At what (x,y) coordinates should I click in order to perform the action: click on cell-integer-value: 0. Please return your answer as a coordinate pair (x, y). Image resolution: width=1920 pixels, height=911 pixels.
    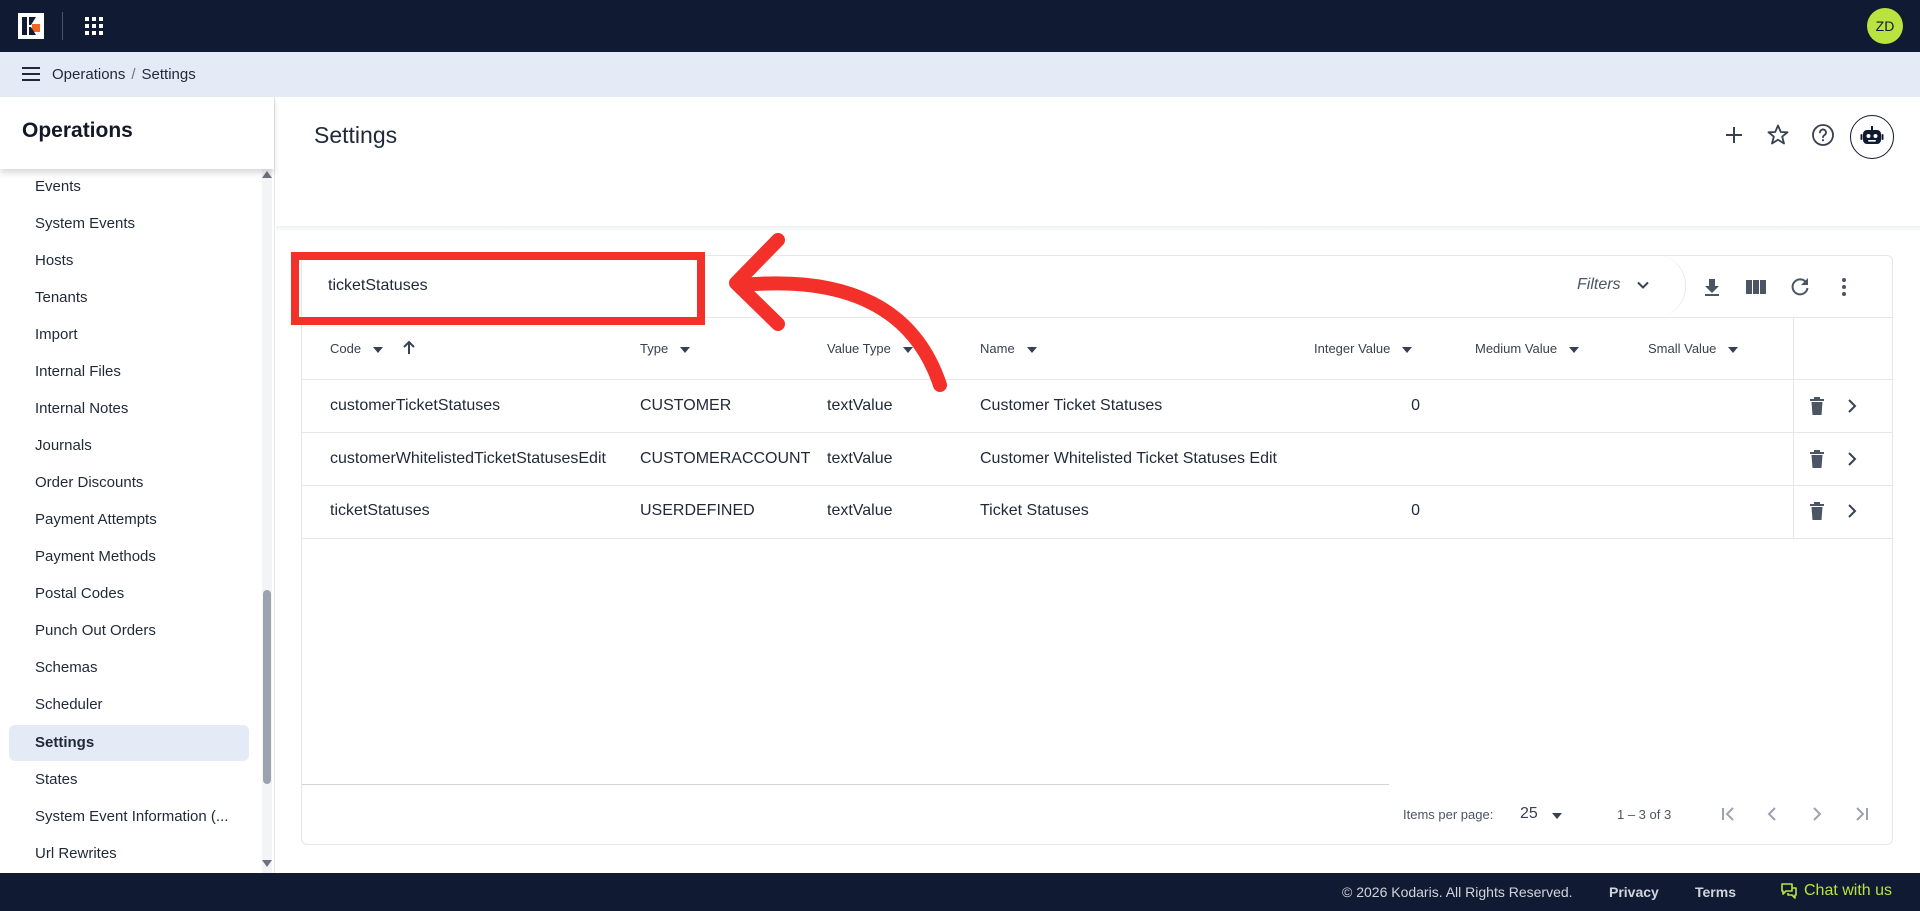
    Looking at the image, I should click on (1415, 510).